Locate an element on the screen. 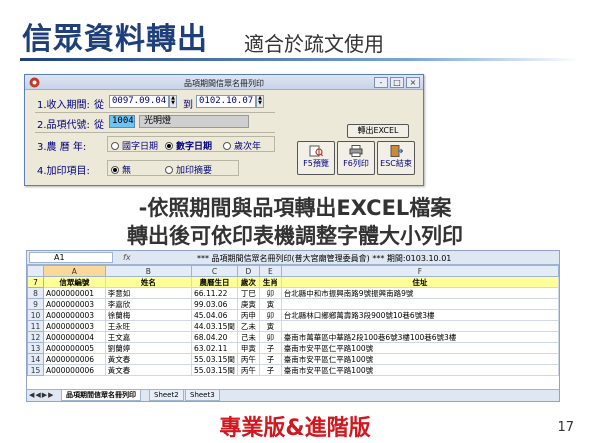 The height and width of the screenshot is (443, 590). row-number: 11 is located at coordinates (35, 326).